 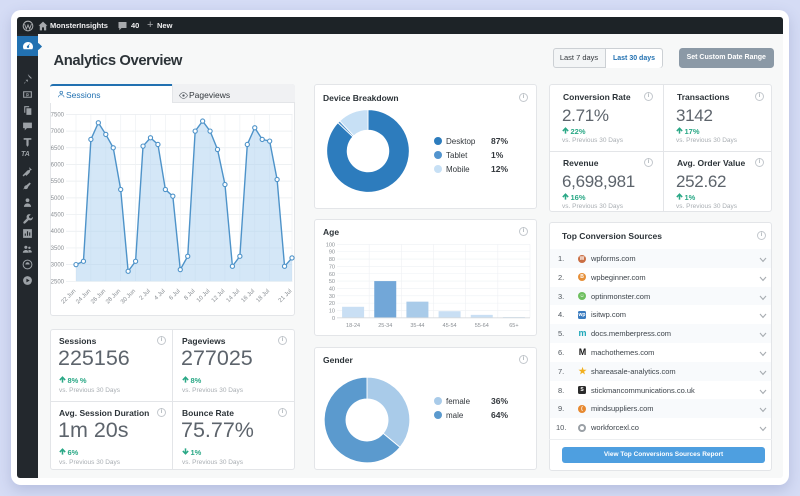 What do you see at coordinates (332, 260) in the screenshot?
I see `svg-text: 80` at bounding box center [332, 260].